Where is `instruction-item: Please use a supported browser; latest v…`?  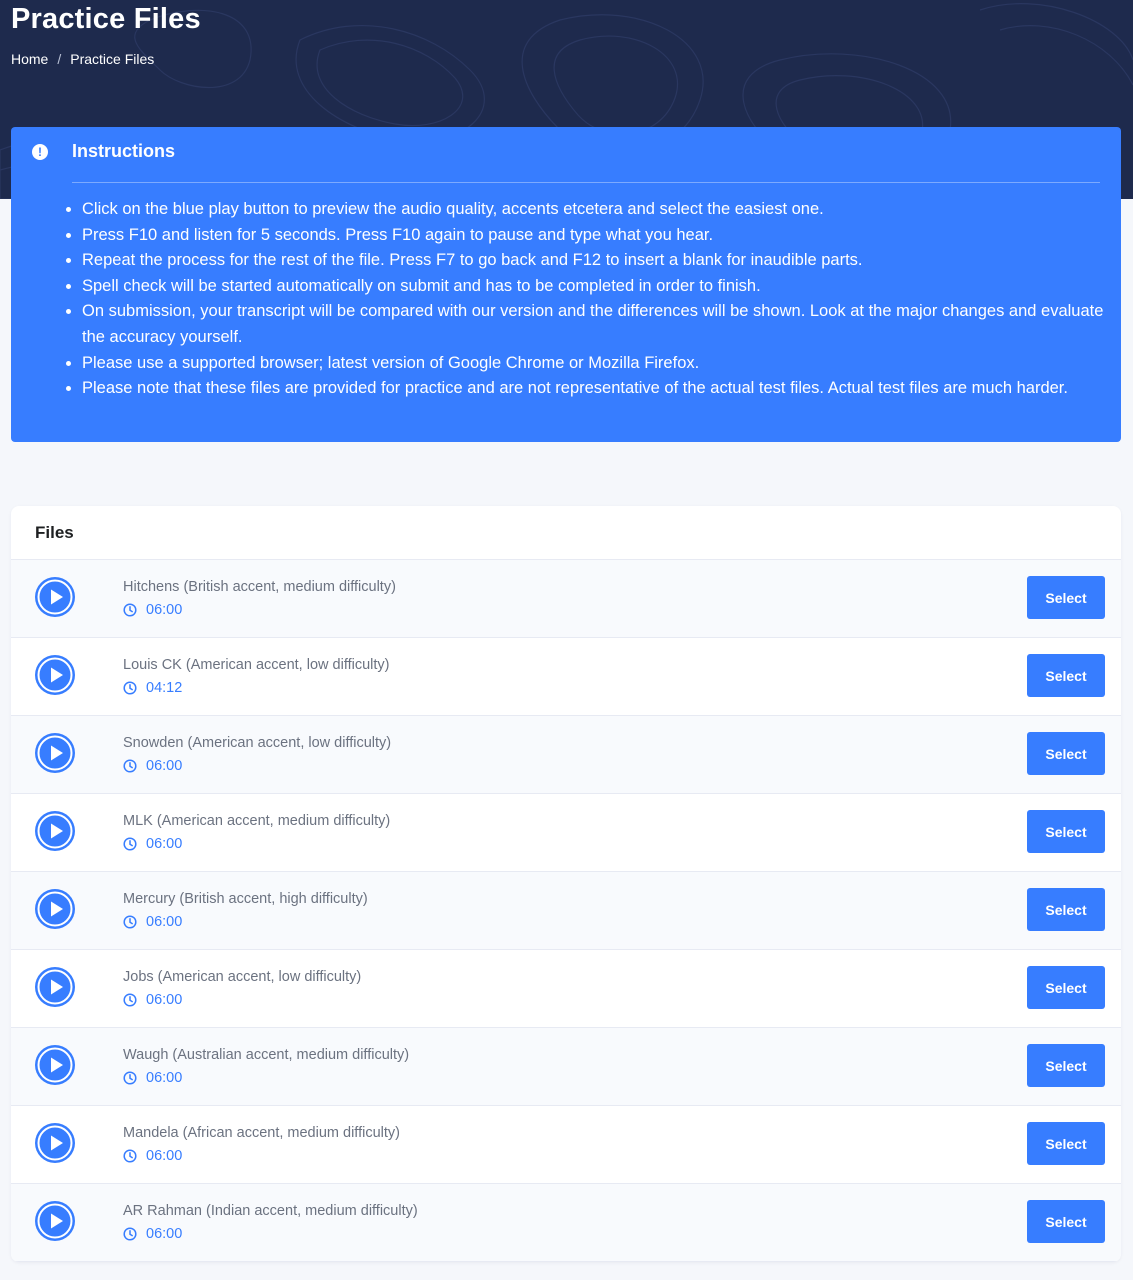
instruction-item: Please use a supported browser; latest v… is located at coordinates (602, 364).